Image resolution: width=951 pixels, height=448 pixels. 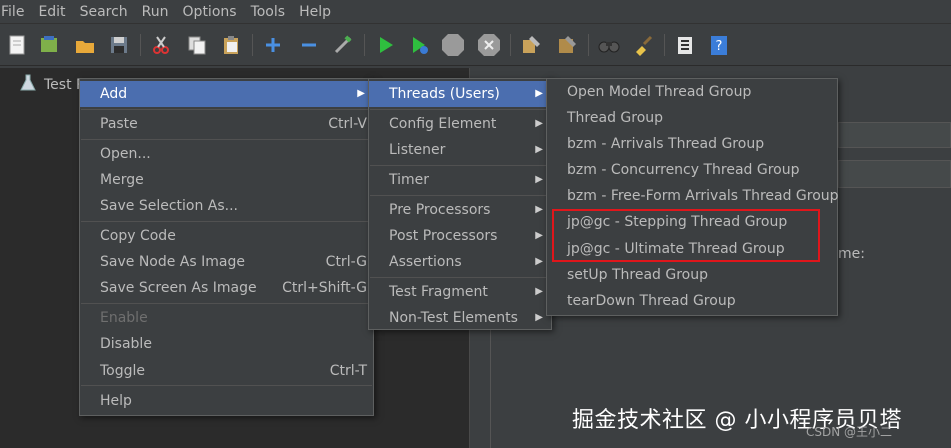 What do you see at coordinates (119, 45) in the screenshot?
I see `save-icon` at bounding box center [119, 45].